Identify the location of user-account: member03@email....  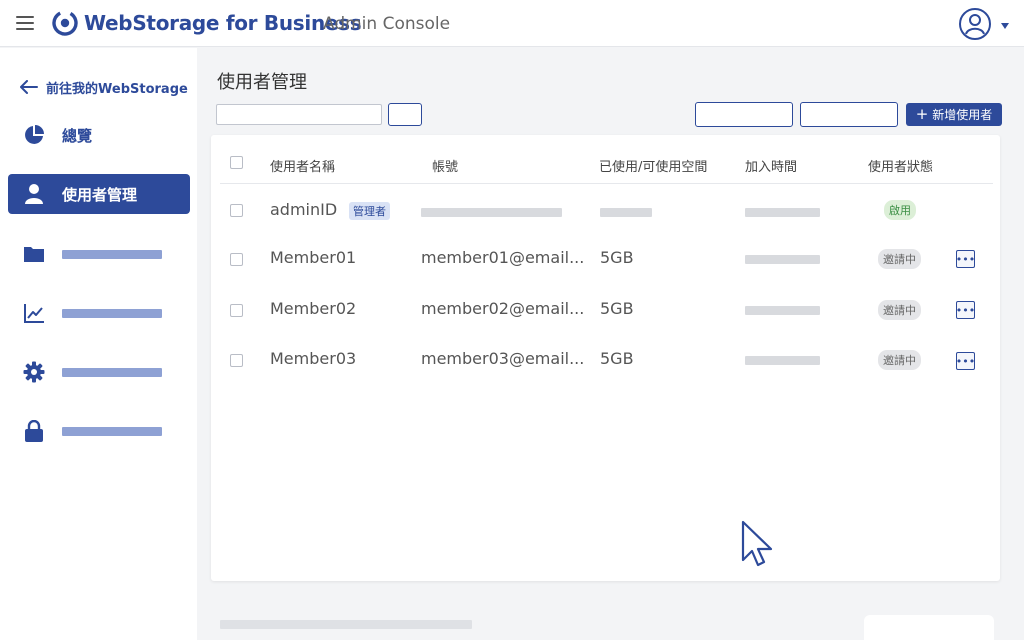
(503, 358).